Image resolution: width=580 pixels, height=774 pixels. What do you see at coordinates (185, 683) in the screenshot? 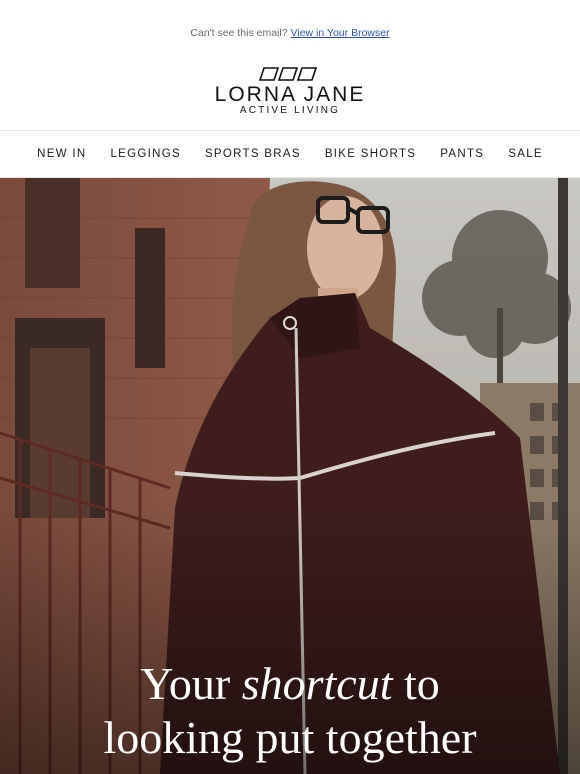
I see `headline-prefix: Your` at bounding box center [185, 683].